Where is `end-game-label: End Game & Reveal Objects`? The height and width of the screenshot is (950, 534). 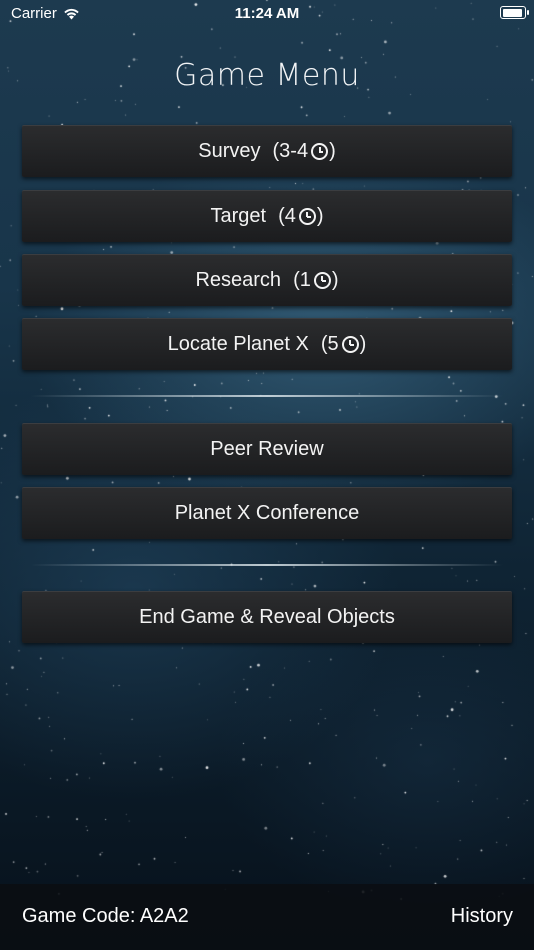 end-game-label: End Game & Reveal Objects is located at coordinates (267, 617).